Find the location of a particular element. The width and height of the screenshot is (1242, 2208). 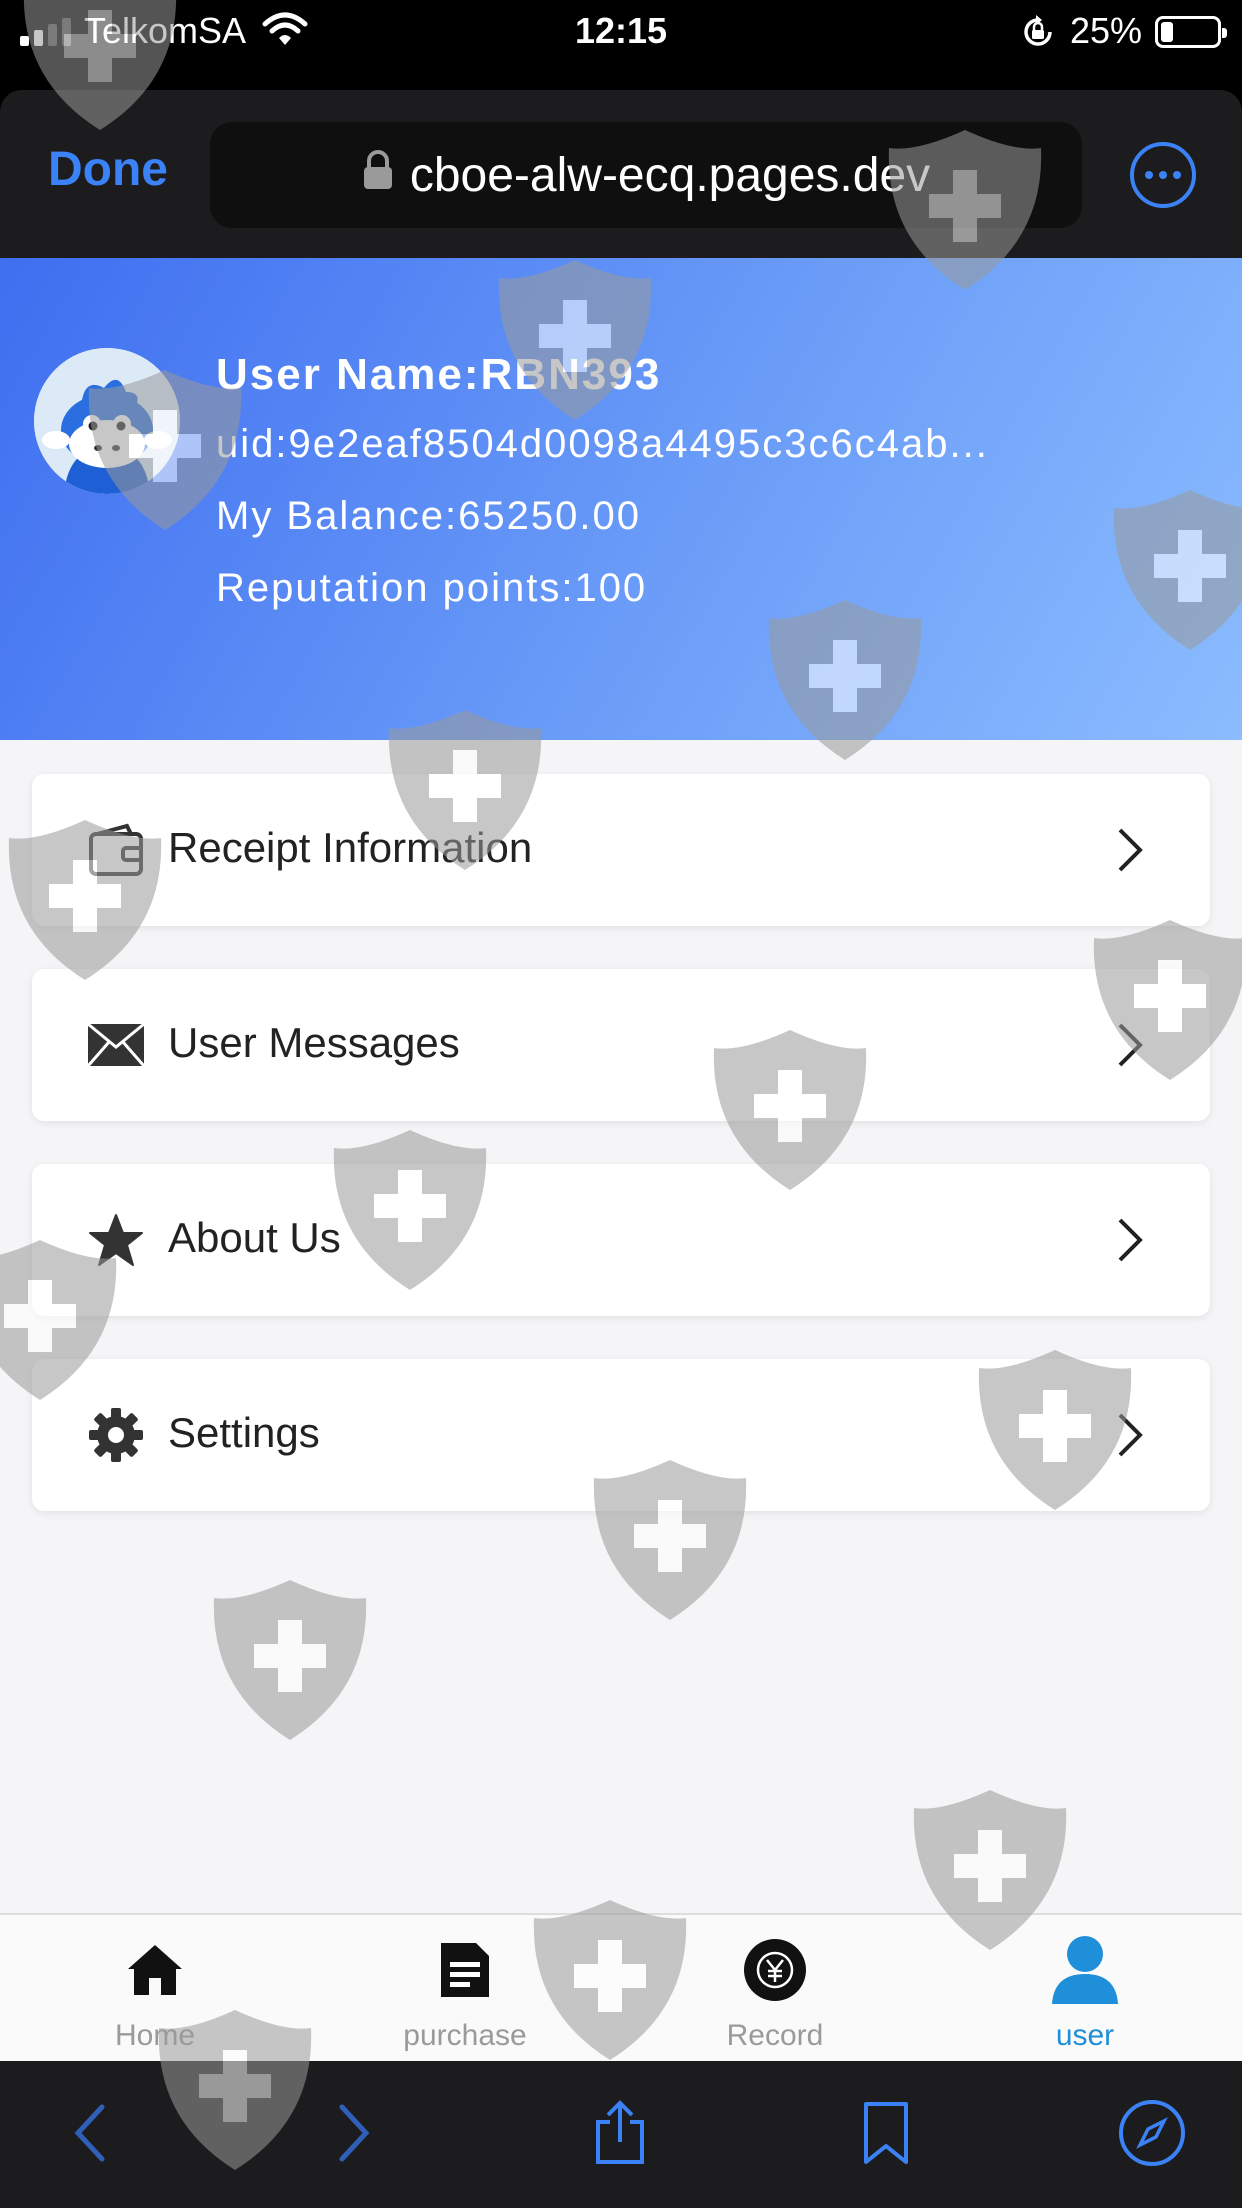

tab-home: Home is located at coordinates (155, 1989).